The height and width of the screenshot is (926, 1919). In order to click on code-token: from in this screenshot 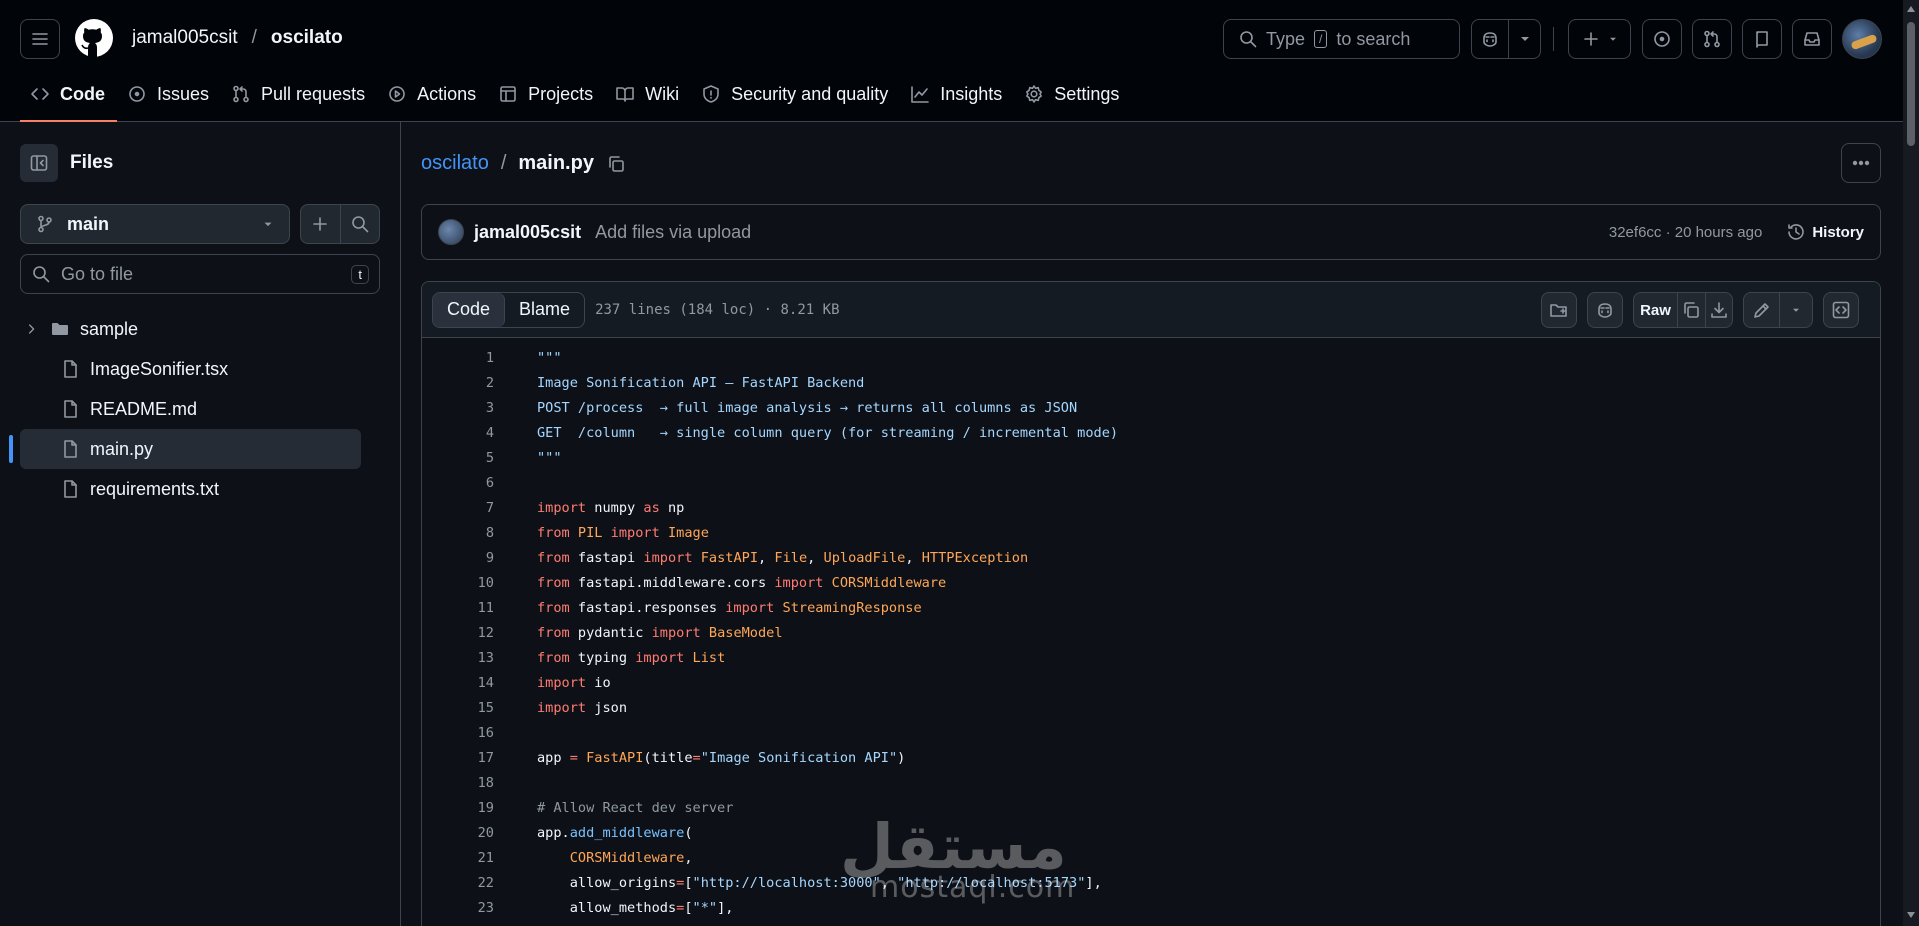, I will do `click(553, 558)`.